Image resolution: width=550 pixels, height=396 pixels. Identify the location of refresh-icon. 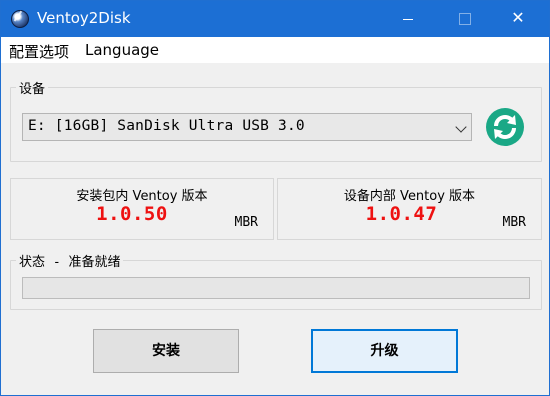
(505, 127).